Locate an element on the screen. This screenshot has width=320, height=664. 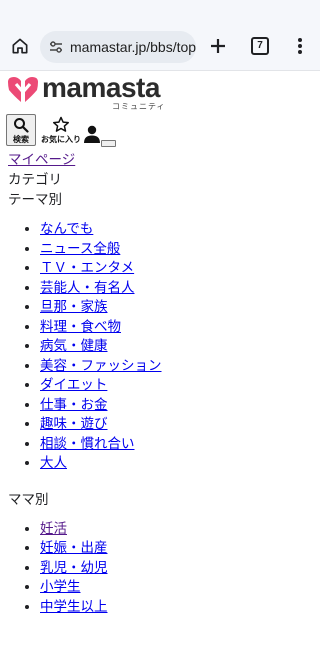
list-item: 小学生 is located at coordinates (176, 588).